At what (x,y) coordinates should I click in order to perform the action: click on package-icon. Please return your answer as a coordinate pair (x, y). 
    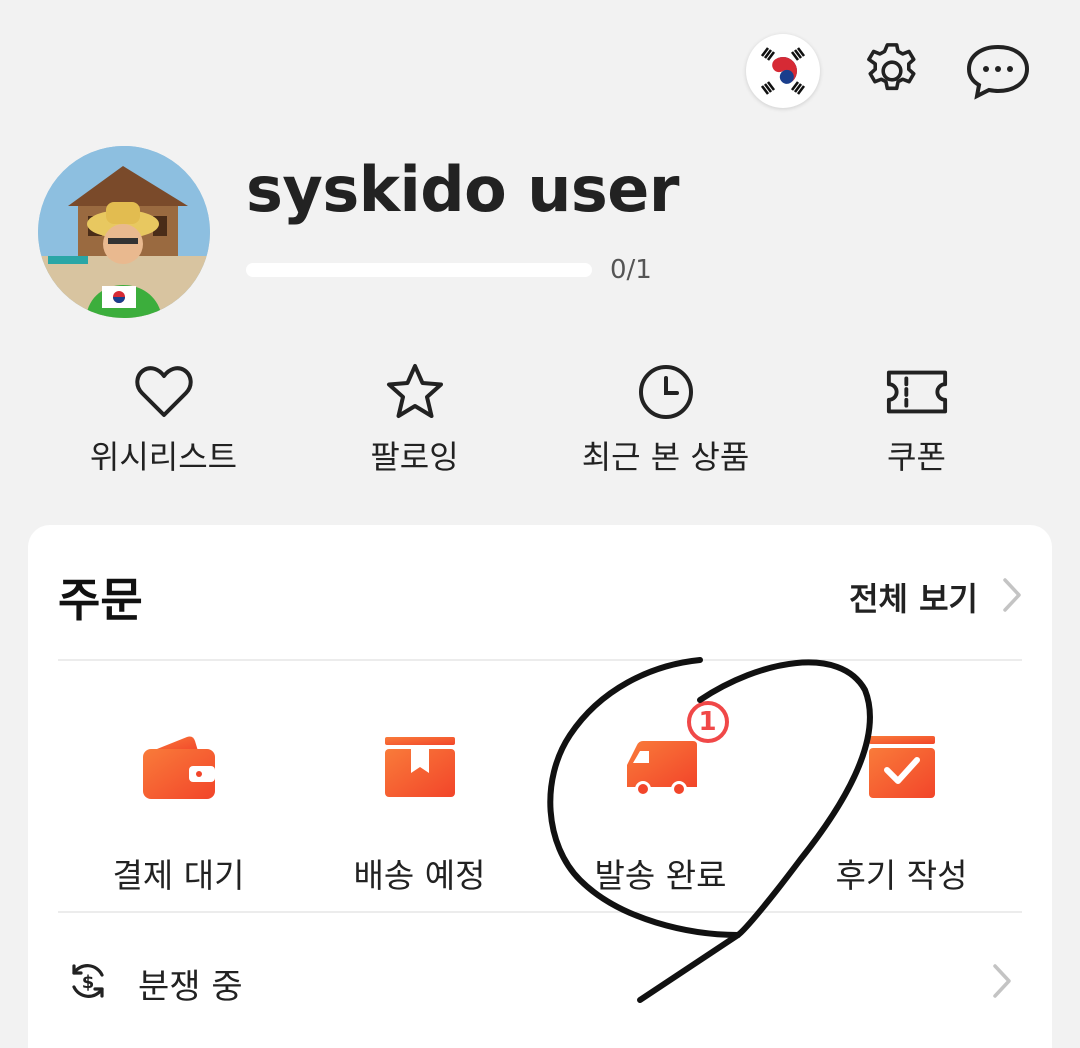
    Looking at the image, I should click on (420, 767).